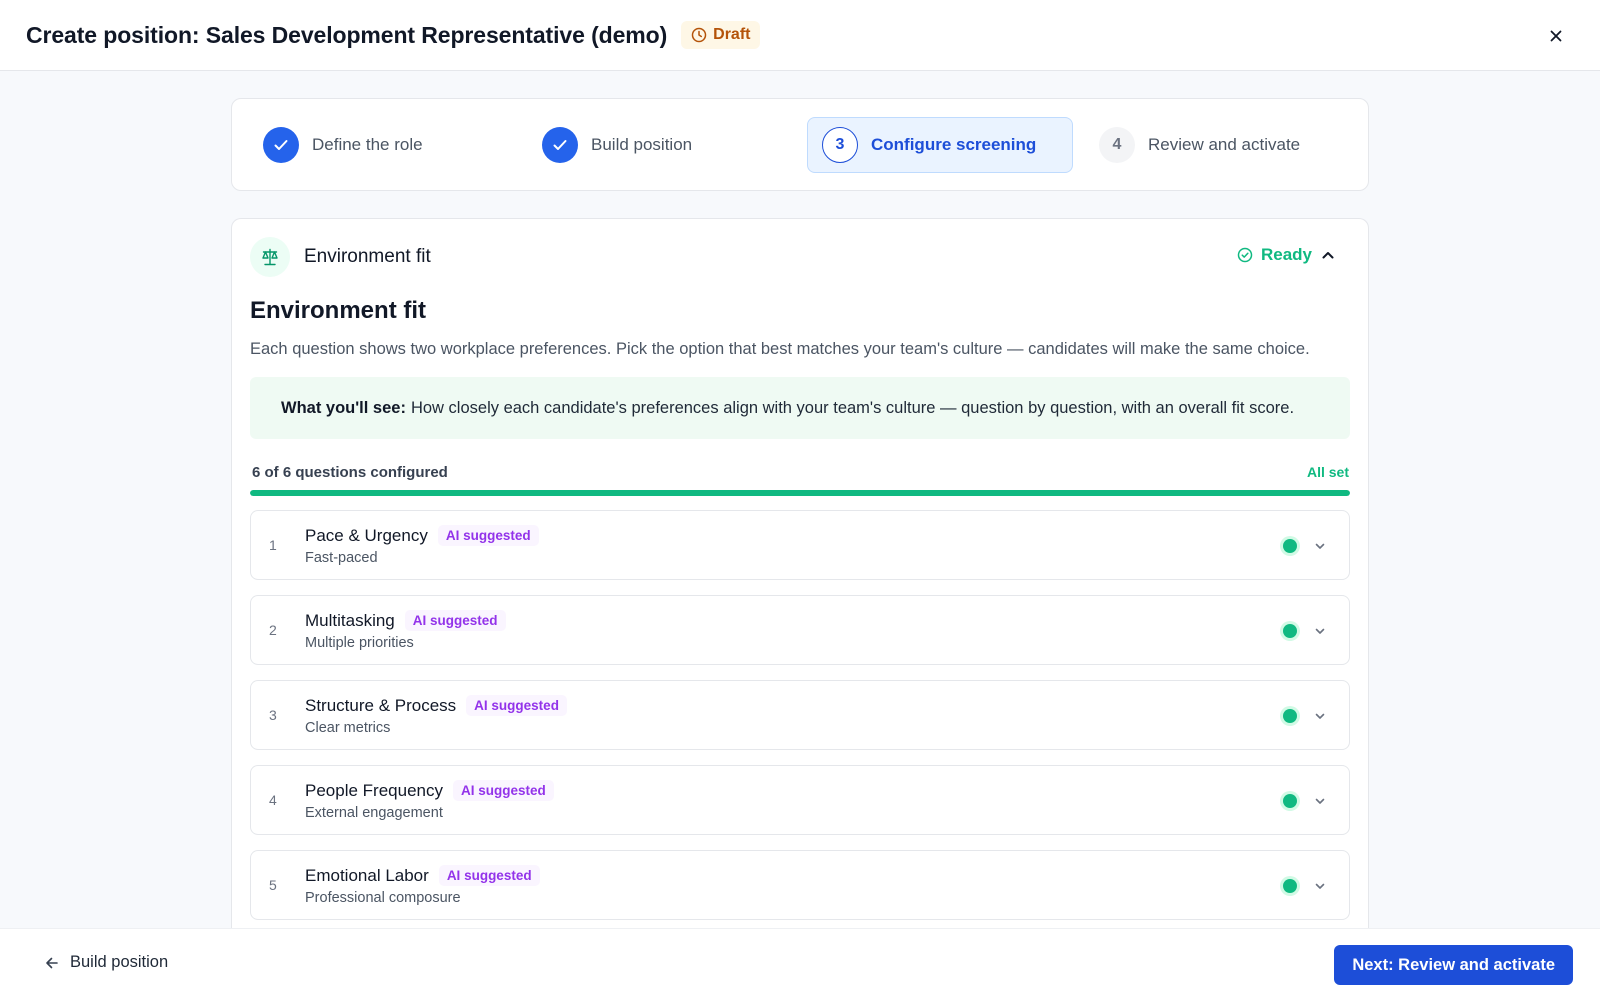  What do you see at coordinates (800, 257) in the screenshot?
I see `card-header: Environment fit Ready` at bounding box center [800, 257].